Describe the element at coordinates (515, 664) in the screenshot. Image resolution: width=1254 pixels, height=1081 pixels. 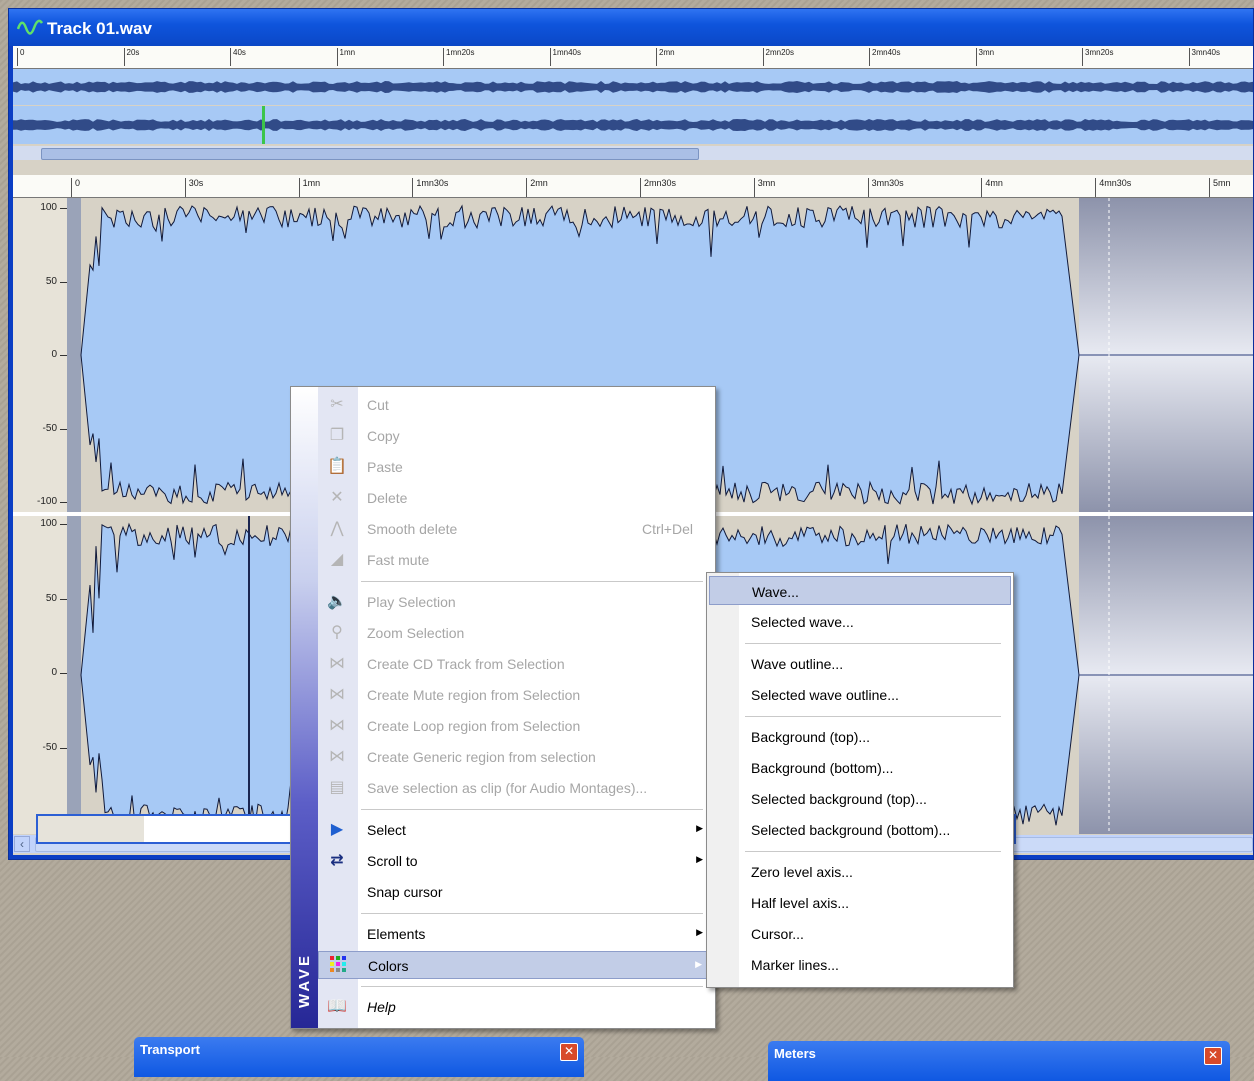
I see `menu-item-create-cd-track: ⋈ Create CD Track from Selection` at that location.